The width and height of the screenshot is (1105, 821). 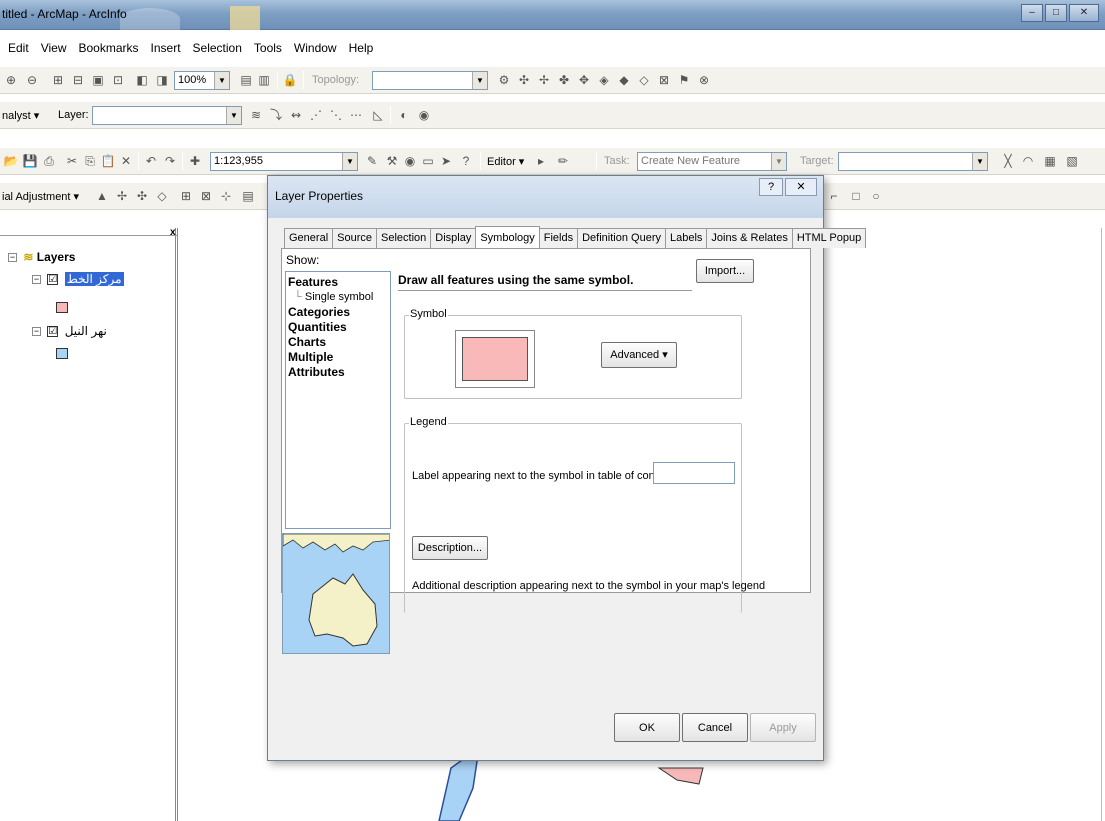 What do you see at coordinates (52, 48) in the screenshot?
I see `menu-view: View` at bounding box center [52, 48].